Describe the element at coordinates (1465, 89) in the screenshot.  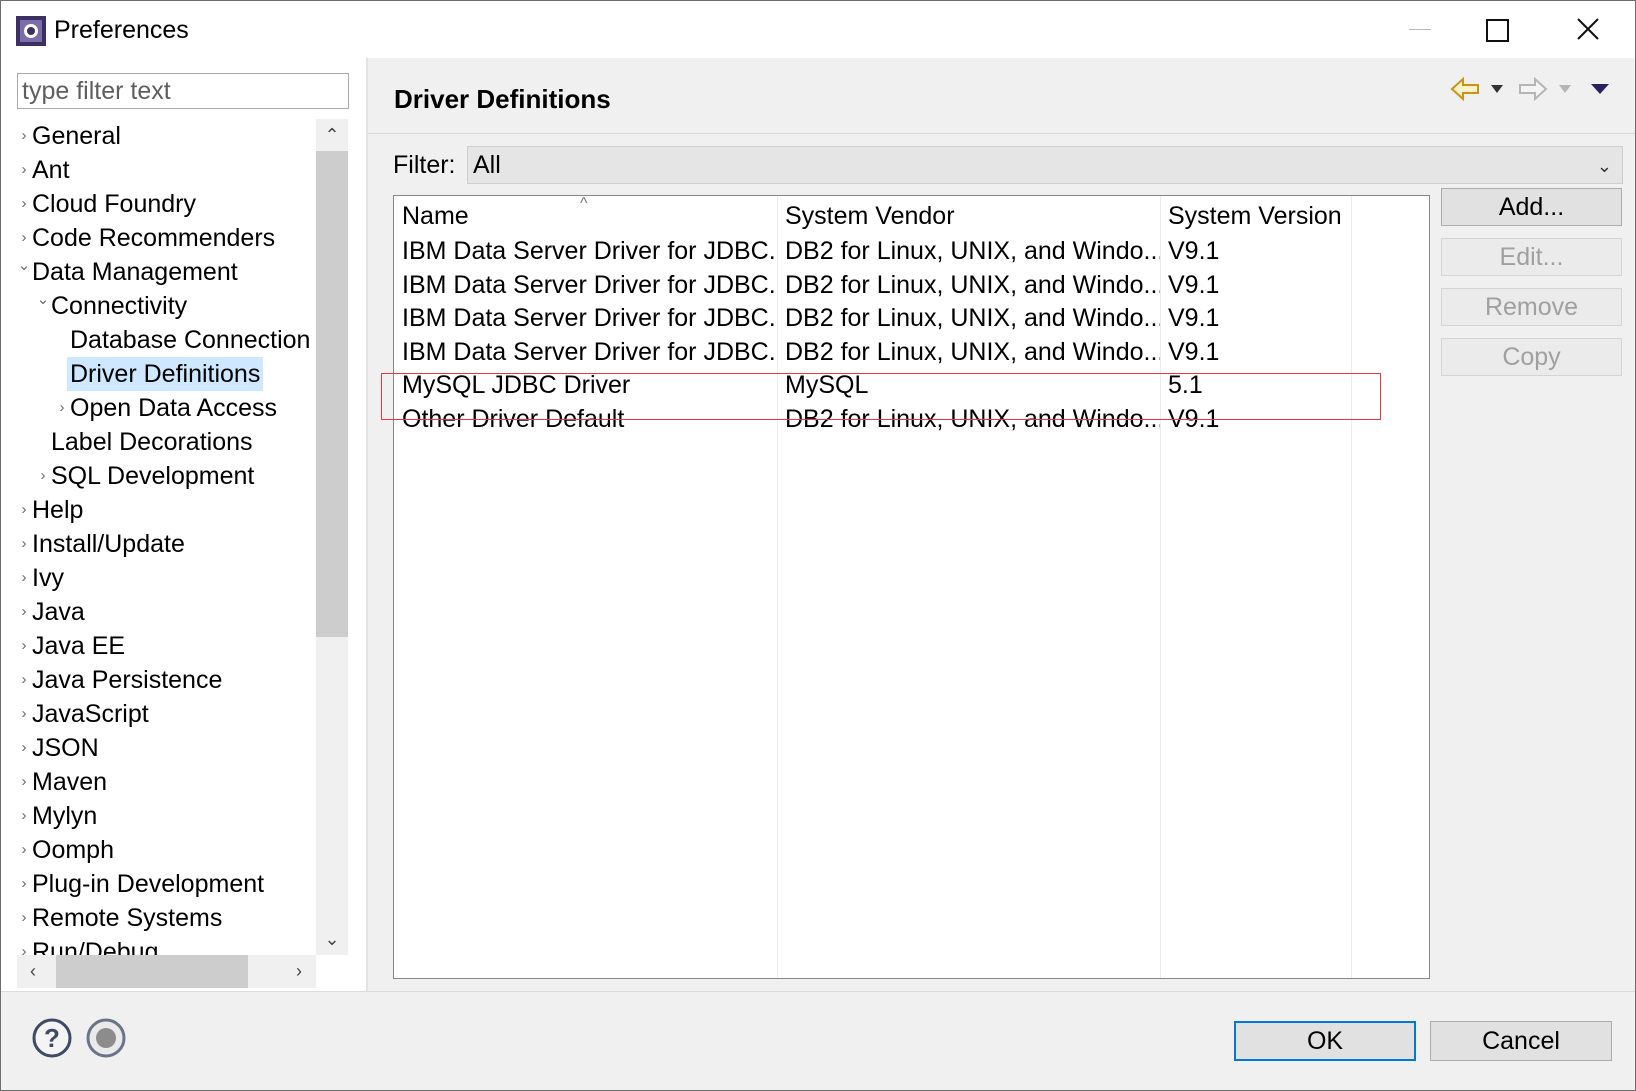
I see `back-arrow-icon` at that location.